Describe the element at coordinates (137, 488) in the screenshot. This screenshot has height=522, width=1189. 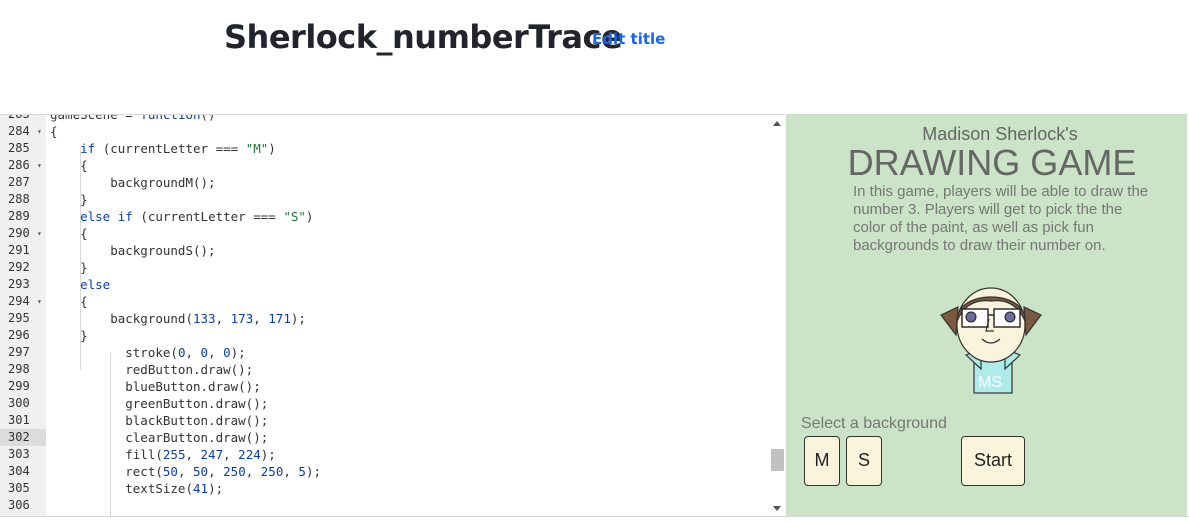
I see `code-text: textSize(41);` at that location.